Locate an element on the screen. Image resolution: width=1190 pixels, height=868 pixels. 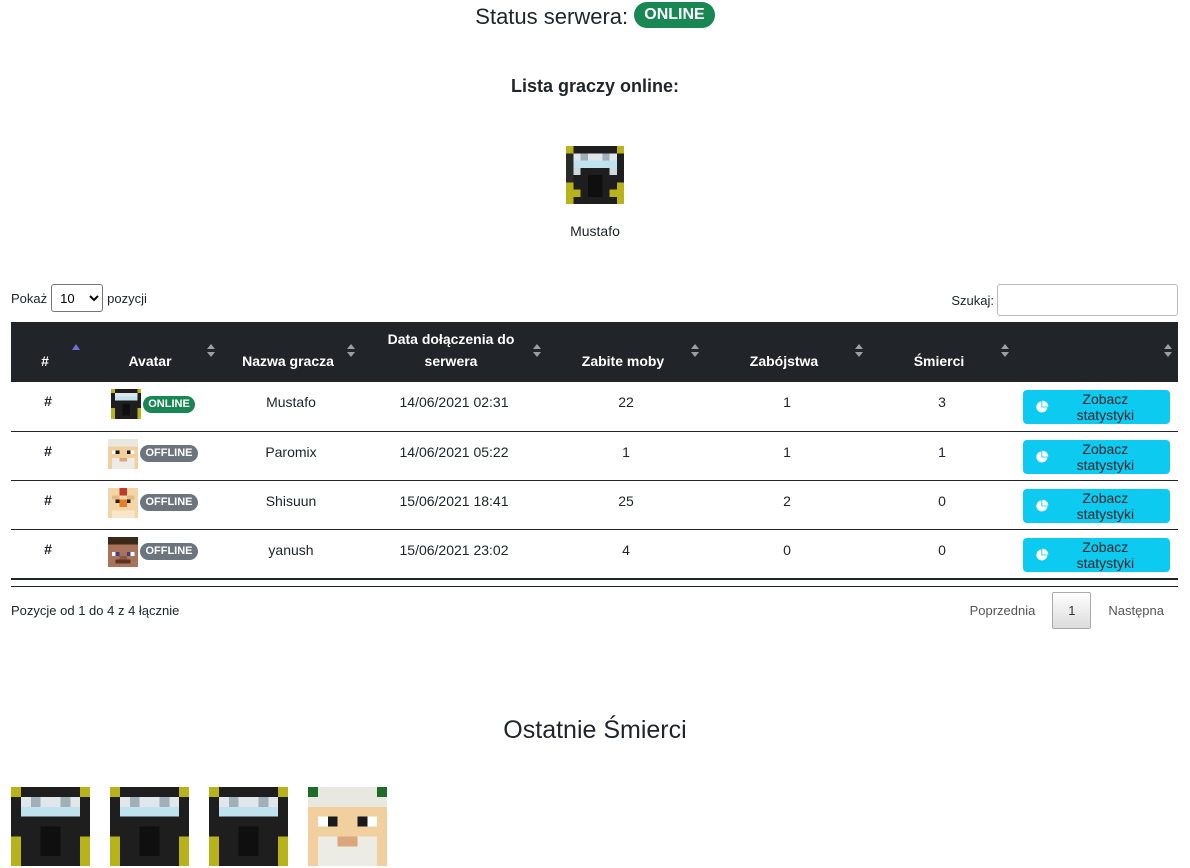
column-header-kills: Zabójstwa is located at coordinates (787, 352).